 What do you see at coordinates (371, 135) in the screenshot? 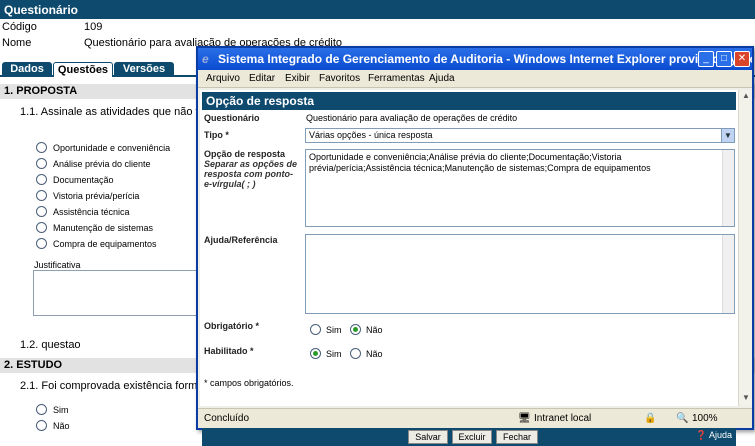
I see `tipo-value: Várias opções - única resposta` at bounding box center [371, 135].